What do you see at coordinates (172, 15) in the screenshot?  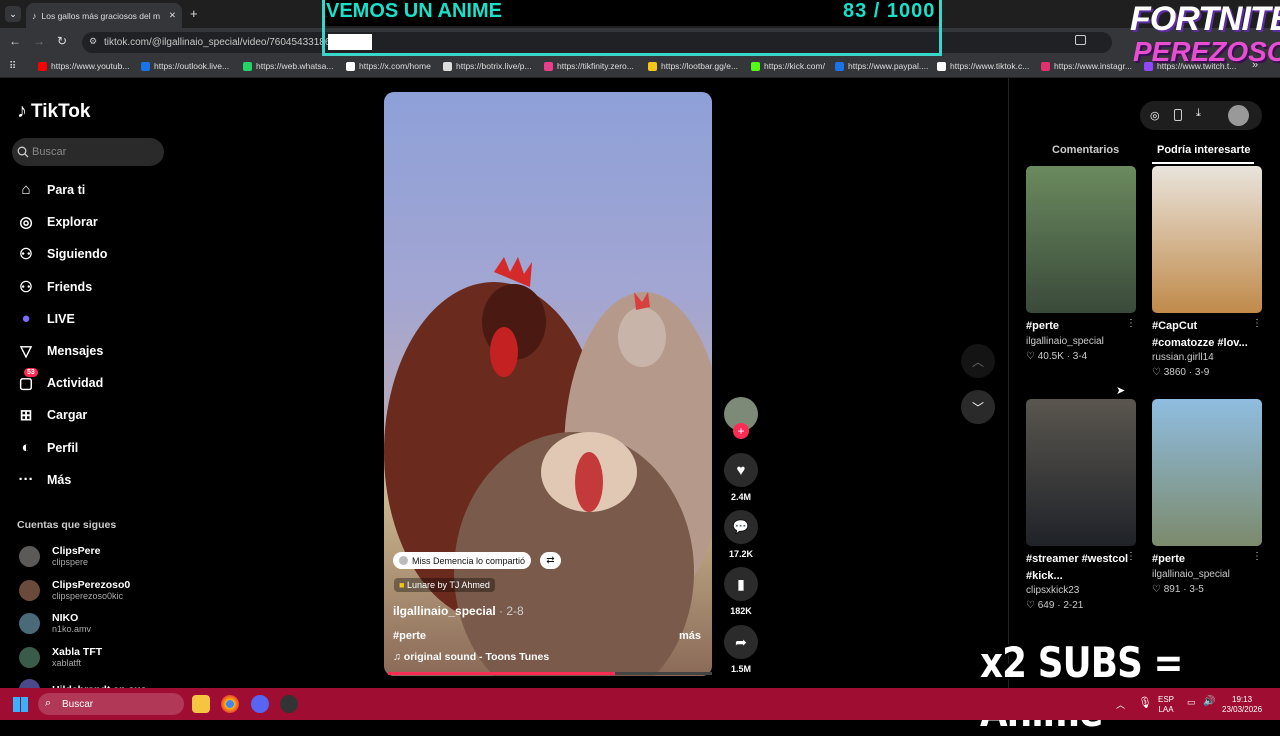 I see `close-tab-icon: ✕` at bounding box center [172, 15].